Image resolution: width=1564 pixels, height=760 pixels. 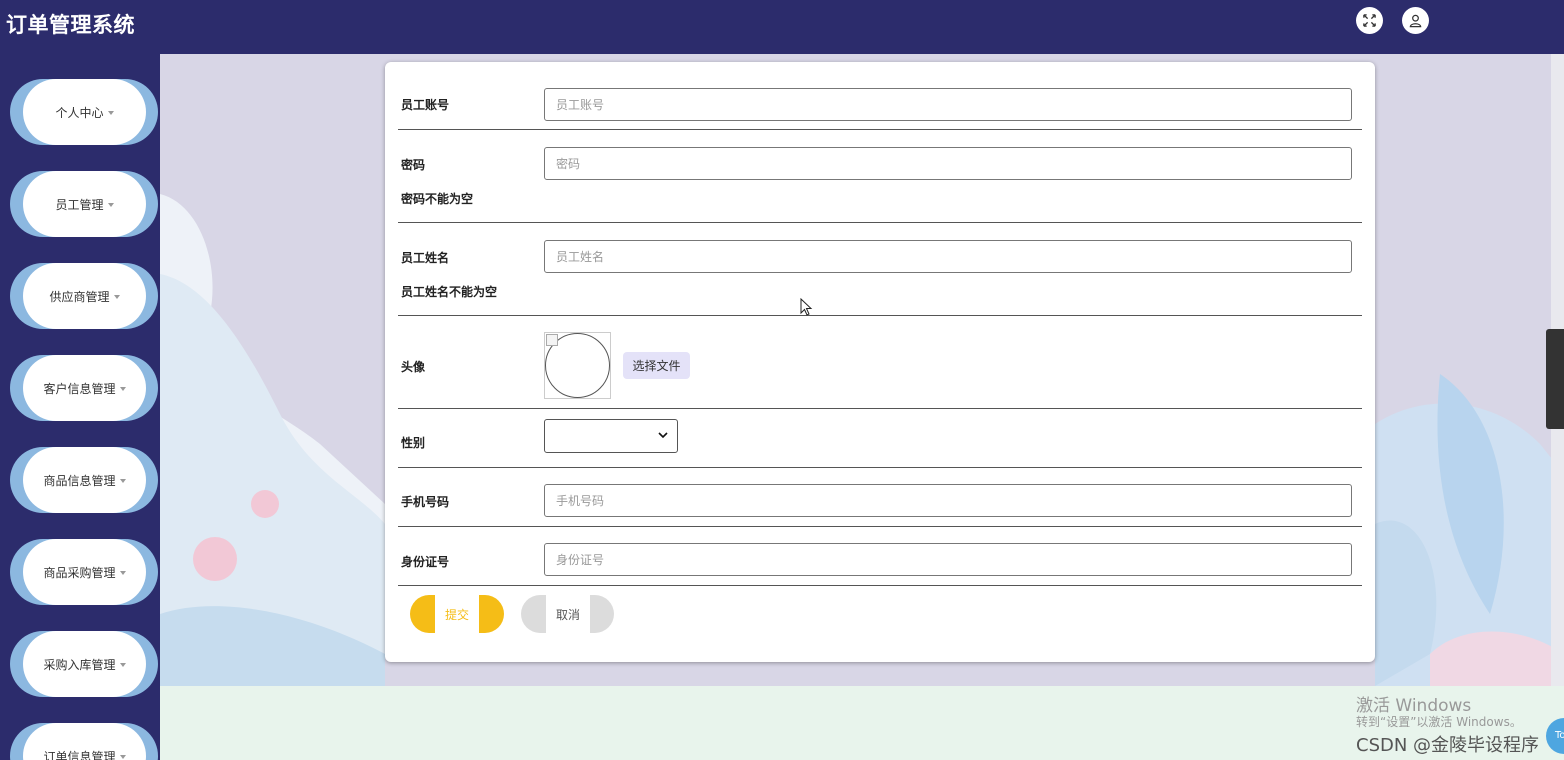 I want to click on password-input, so click(x=948, y=163).